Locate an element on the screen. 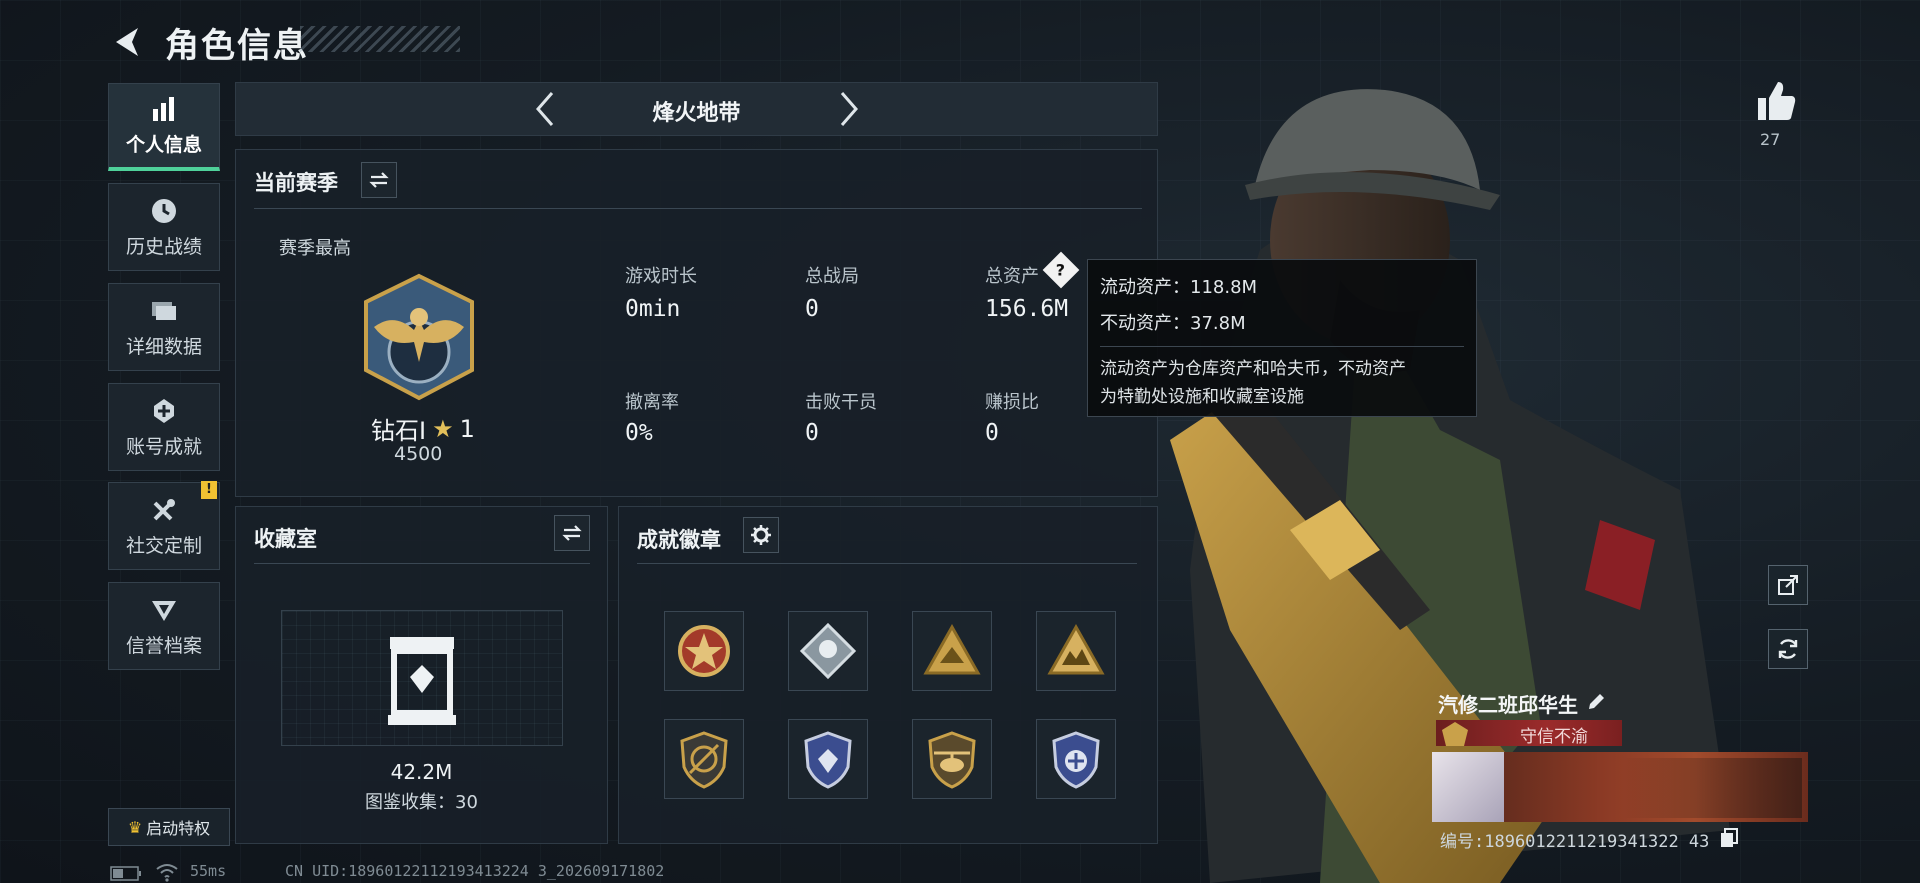 The width and height of the screenshot is (1920, 883). like-count: 27 is located at coordinates (1770, 139).